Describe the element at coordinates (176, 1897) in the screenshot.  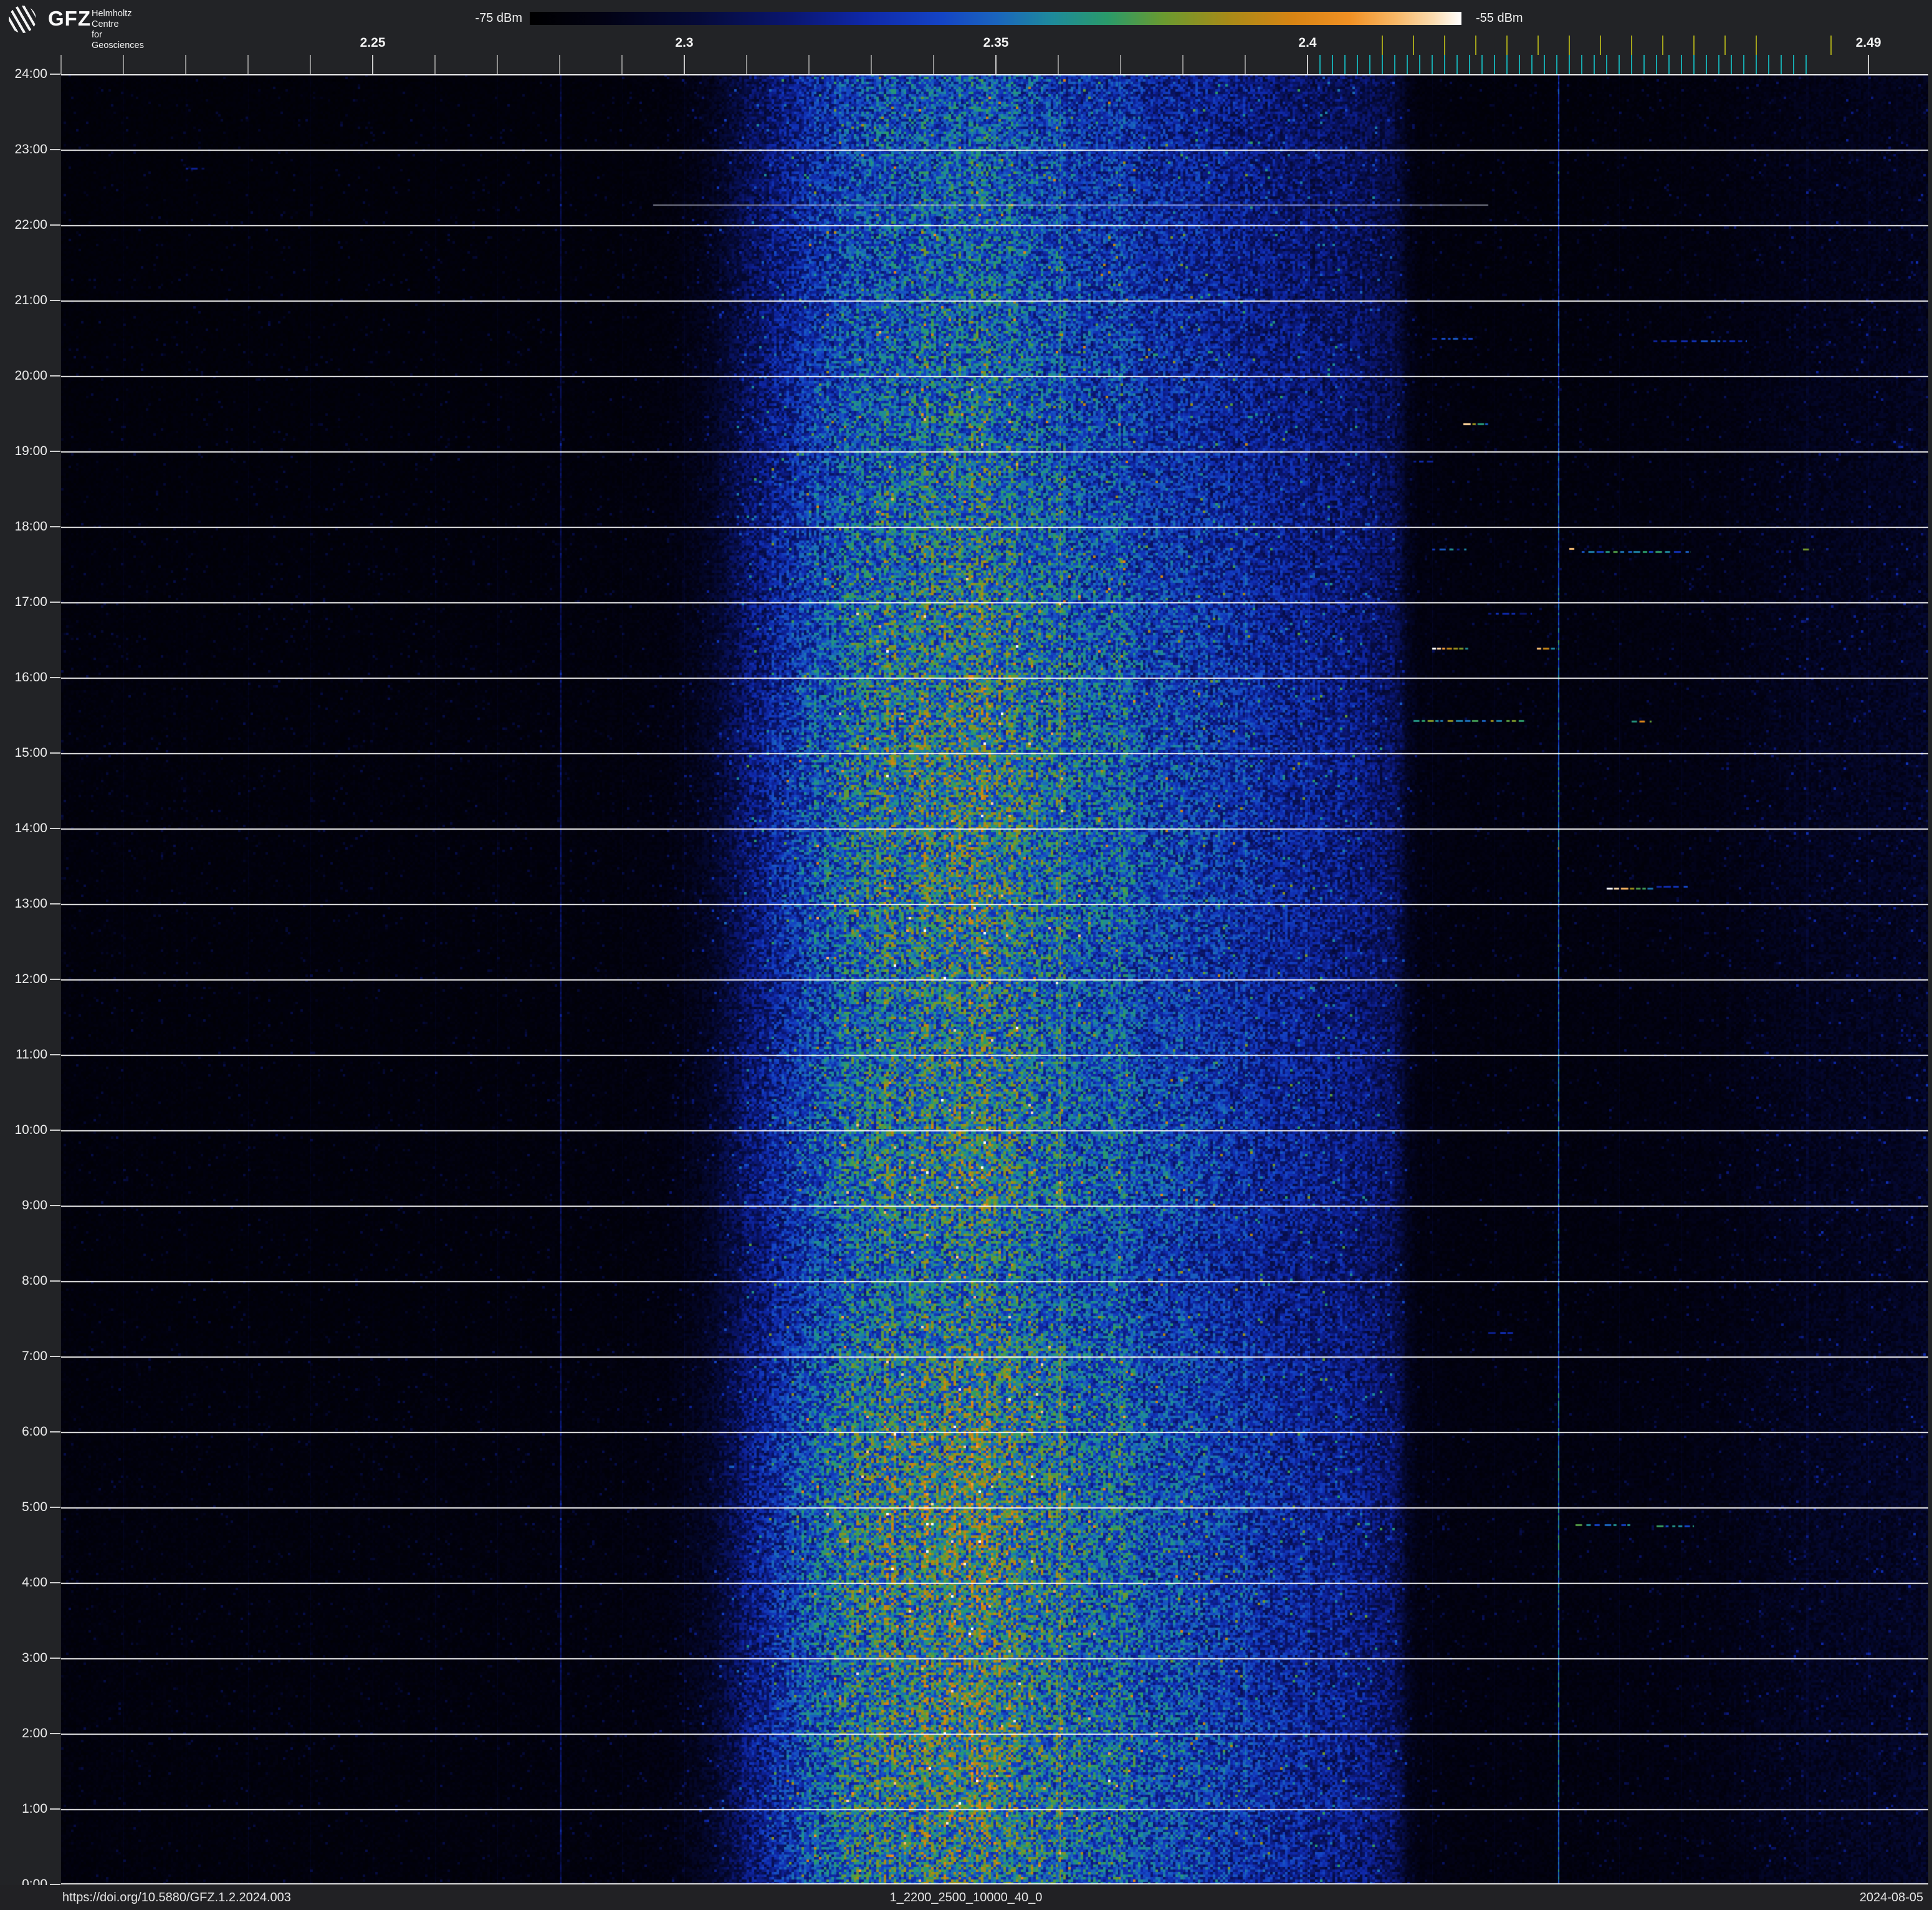
I see `doi-text: https://doi.org/10.5880/GFZ.1.2.2024.003` at that location.